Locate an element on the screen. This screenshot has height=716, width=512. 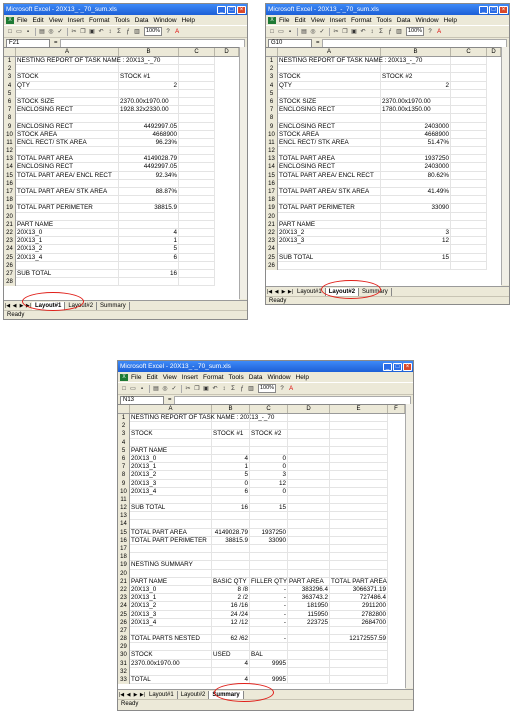
cell: 12172557.59 is located at coordinates (359, 639).